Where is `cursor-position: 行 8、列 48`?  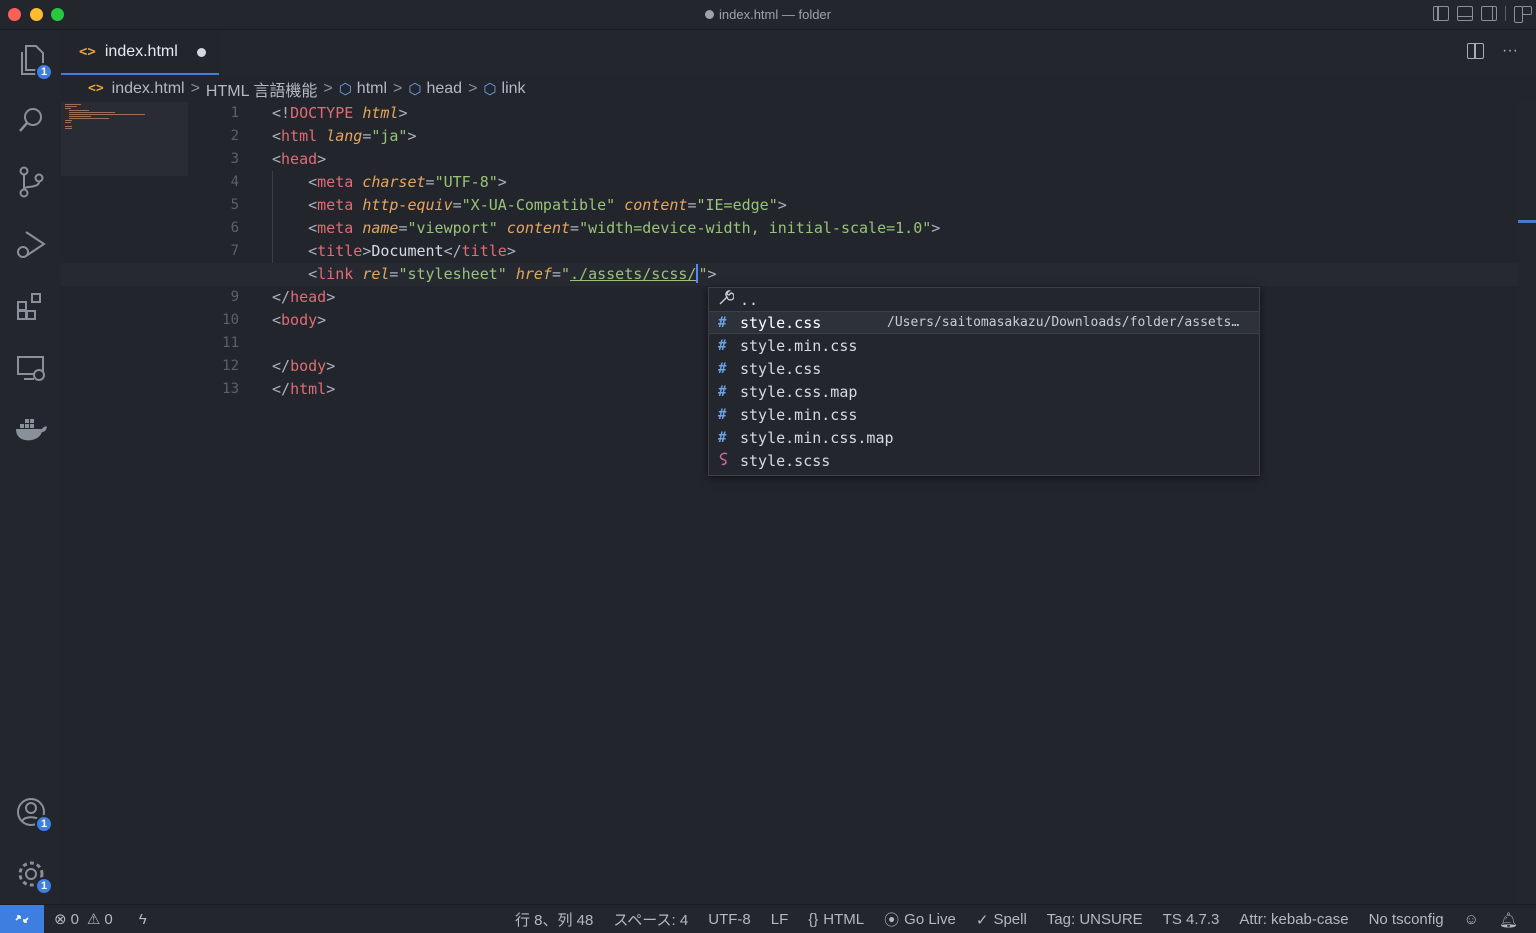
cursor-position: 行 8、列 48 is located at coordinates (554, 919).